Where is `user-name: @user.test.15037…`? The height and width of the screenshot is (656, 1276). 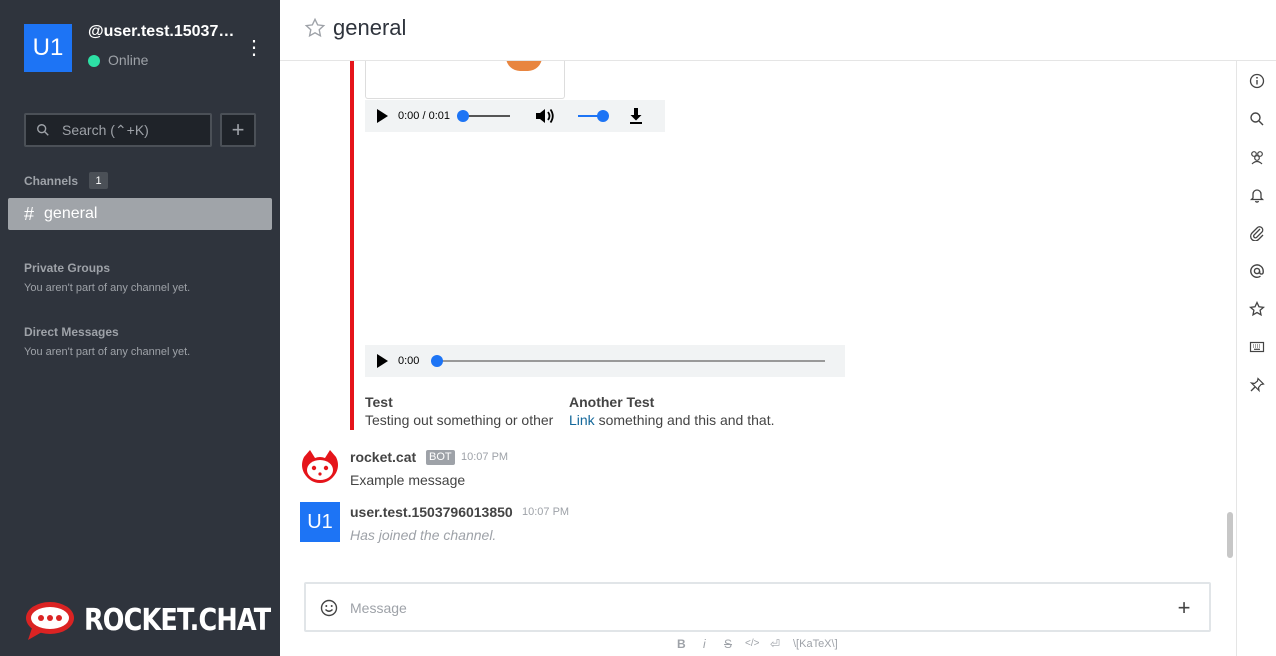
user-name: @user.test.15037… is located at coordinates (163, 32).